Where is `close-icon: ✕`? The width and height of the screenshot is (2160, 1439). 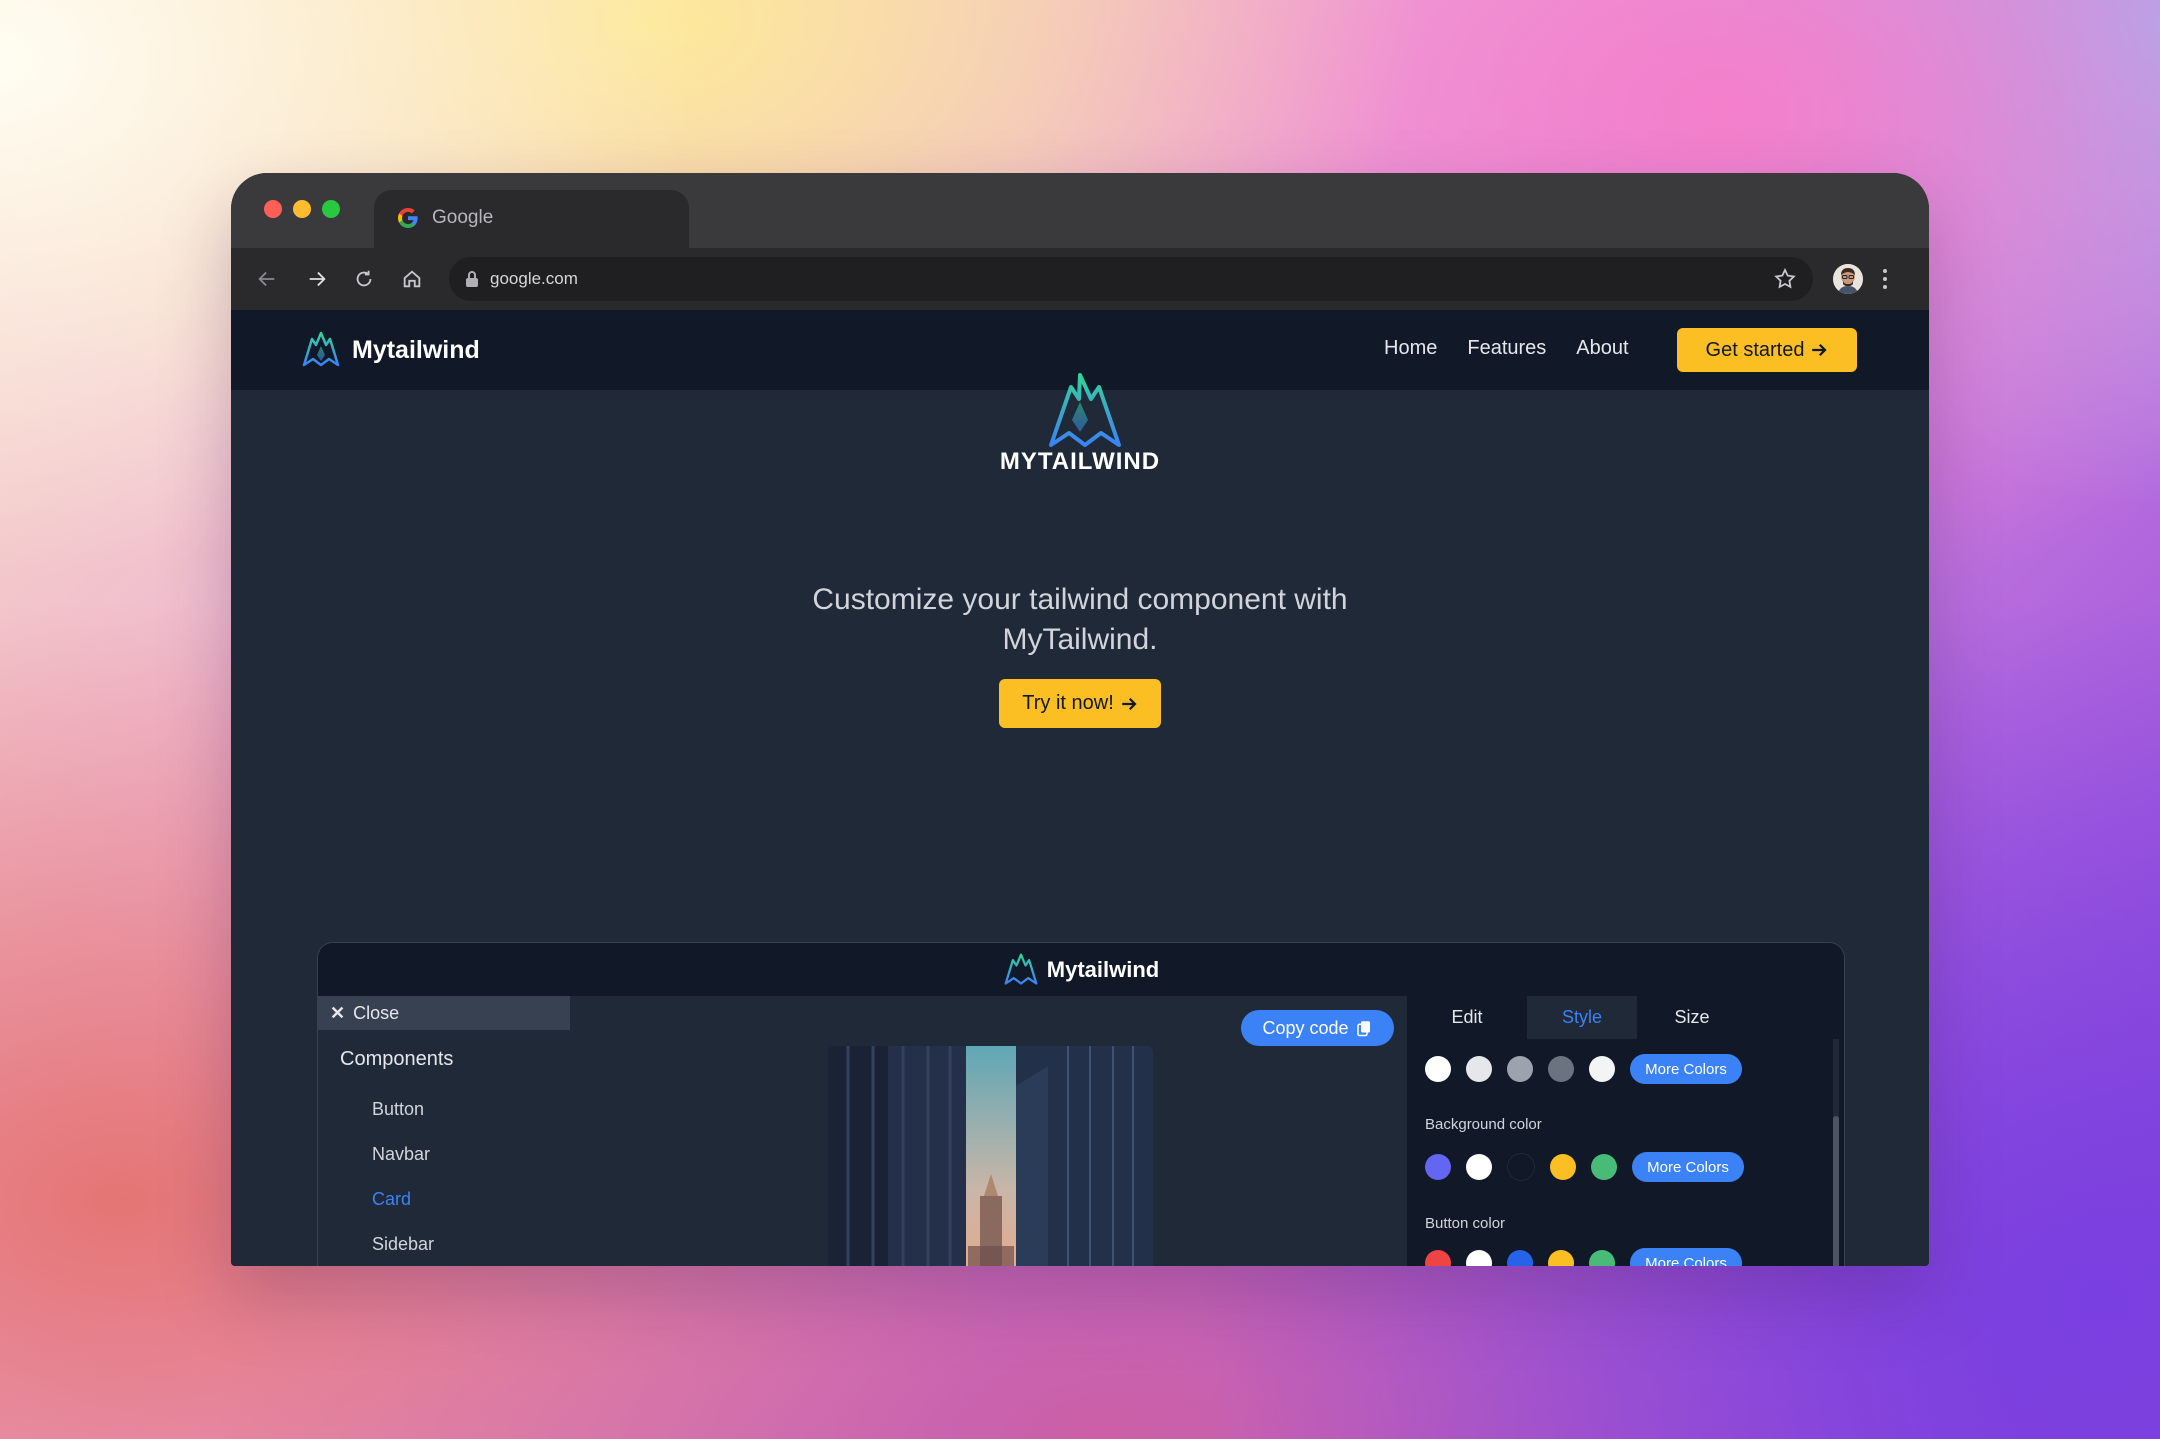 close-icon: ✕ is located at coordinates (338, 1012).